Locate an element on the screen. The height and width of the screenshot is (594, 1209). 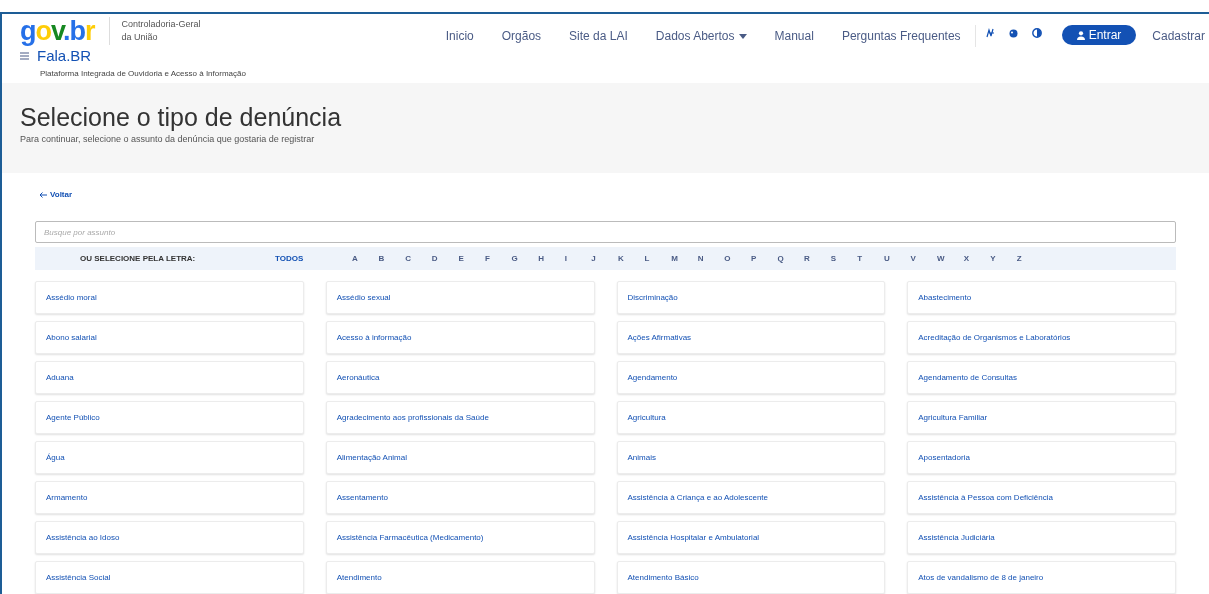
letter-link: G is located at coordinates (525, 258).